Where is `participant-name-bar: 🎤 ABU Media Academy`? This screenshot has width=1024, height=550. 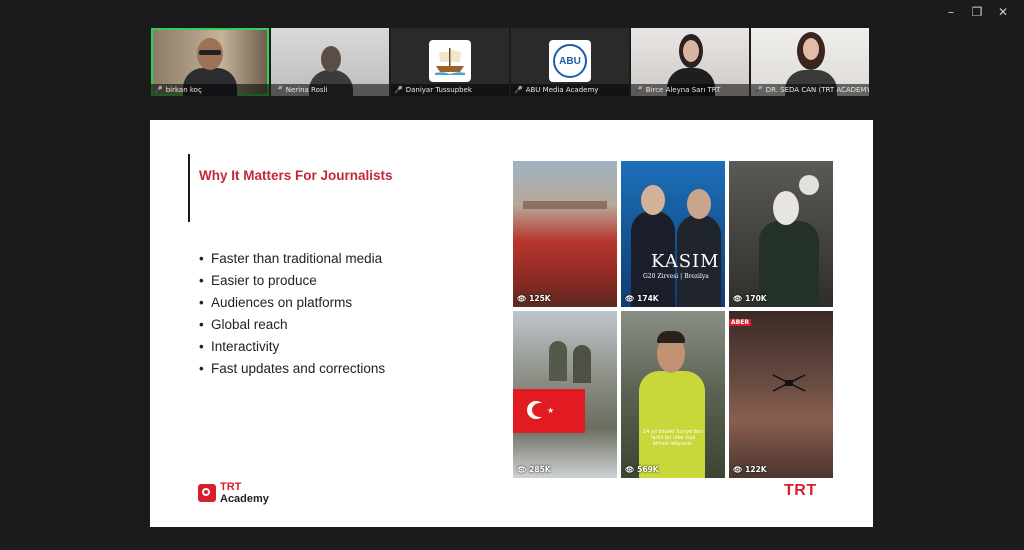 participant-name-bar: 🎤 ABU Media Academy is located at coordinates (570, 90).